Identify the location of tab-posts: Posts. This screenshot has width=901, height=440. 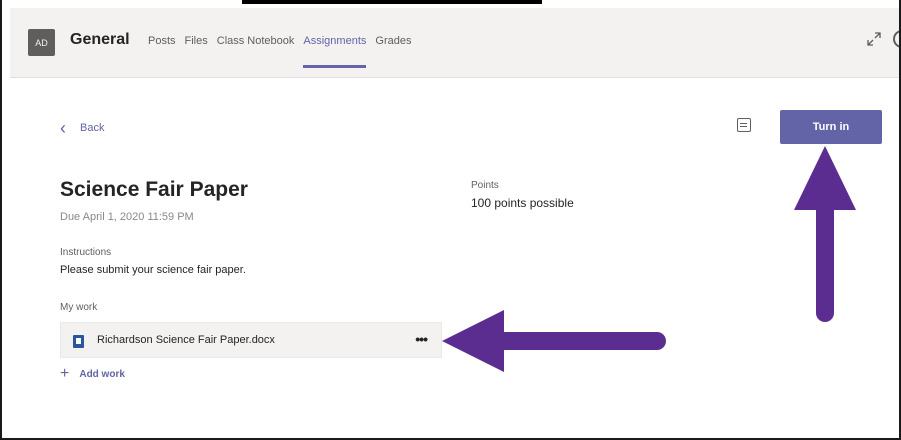
(162, 41).